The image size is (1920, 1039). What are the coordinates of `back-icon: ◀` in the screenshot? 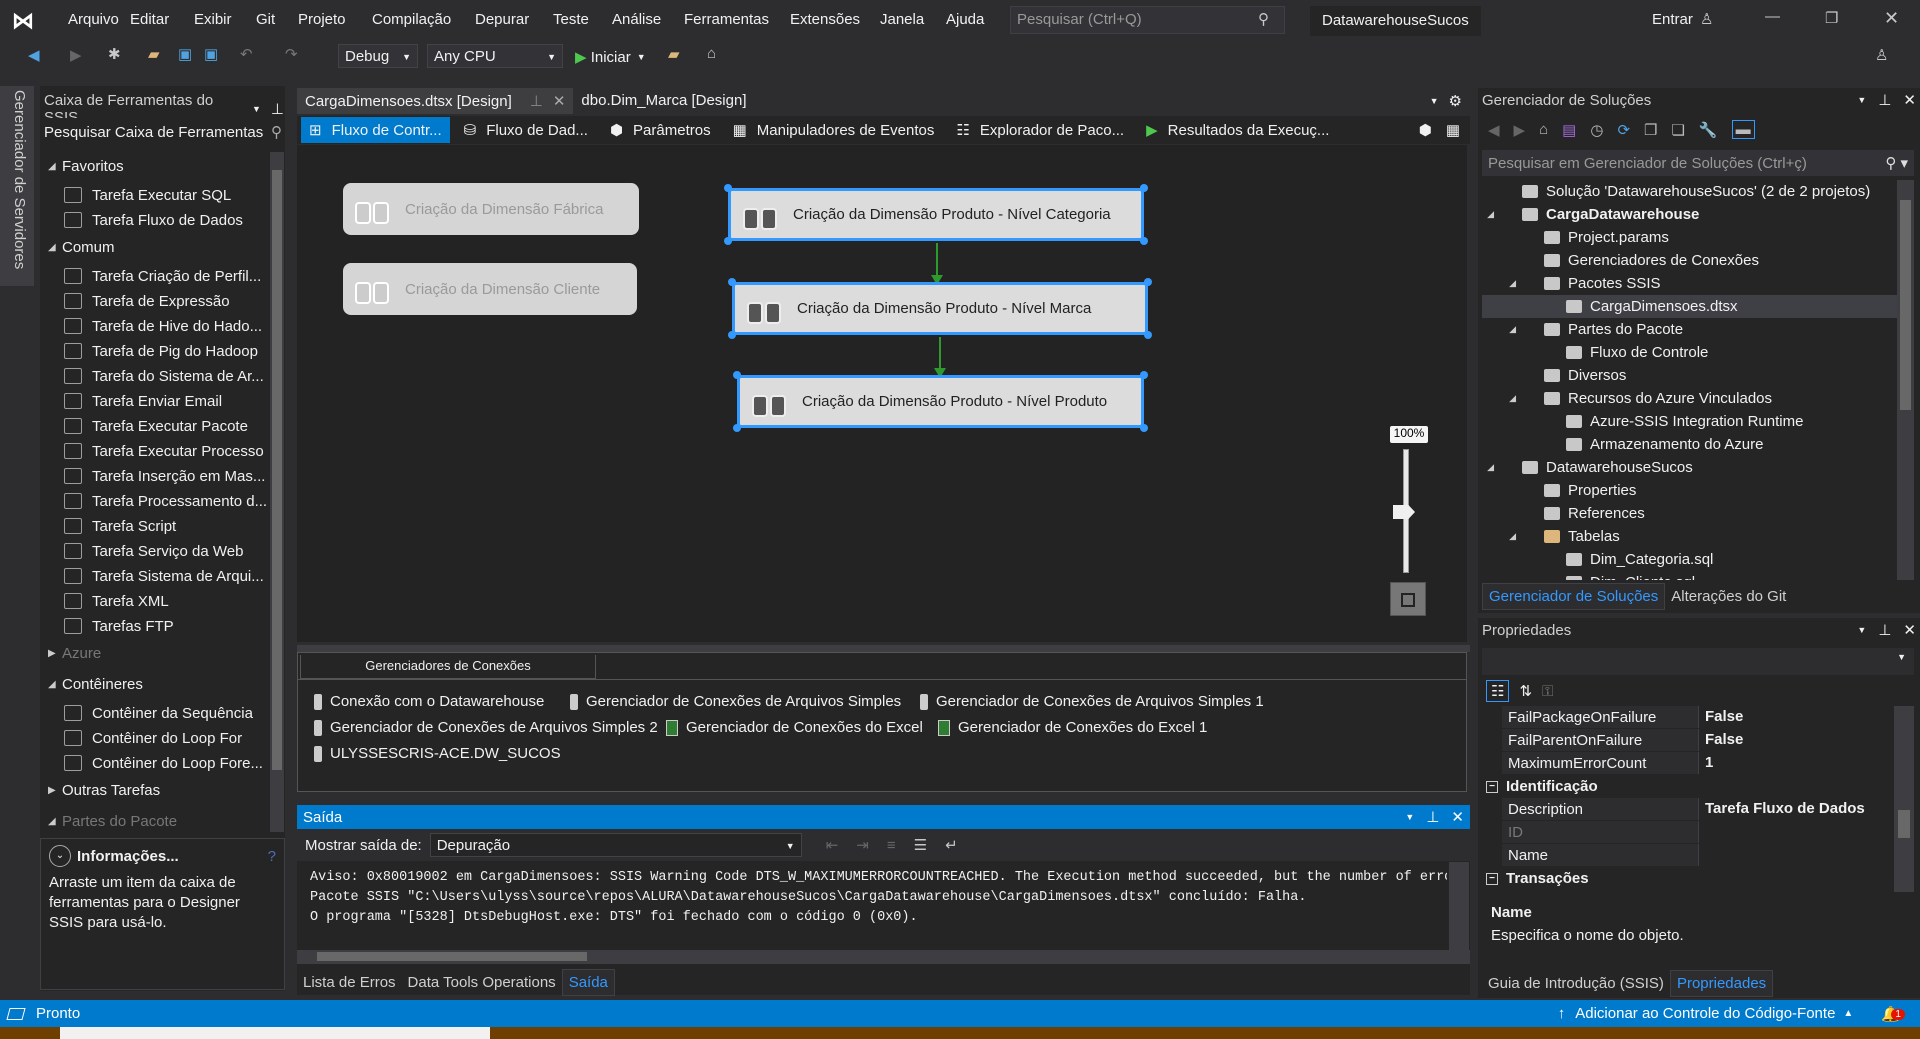 It's located at (1494, 130).